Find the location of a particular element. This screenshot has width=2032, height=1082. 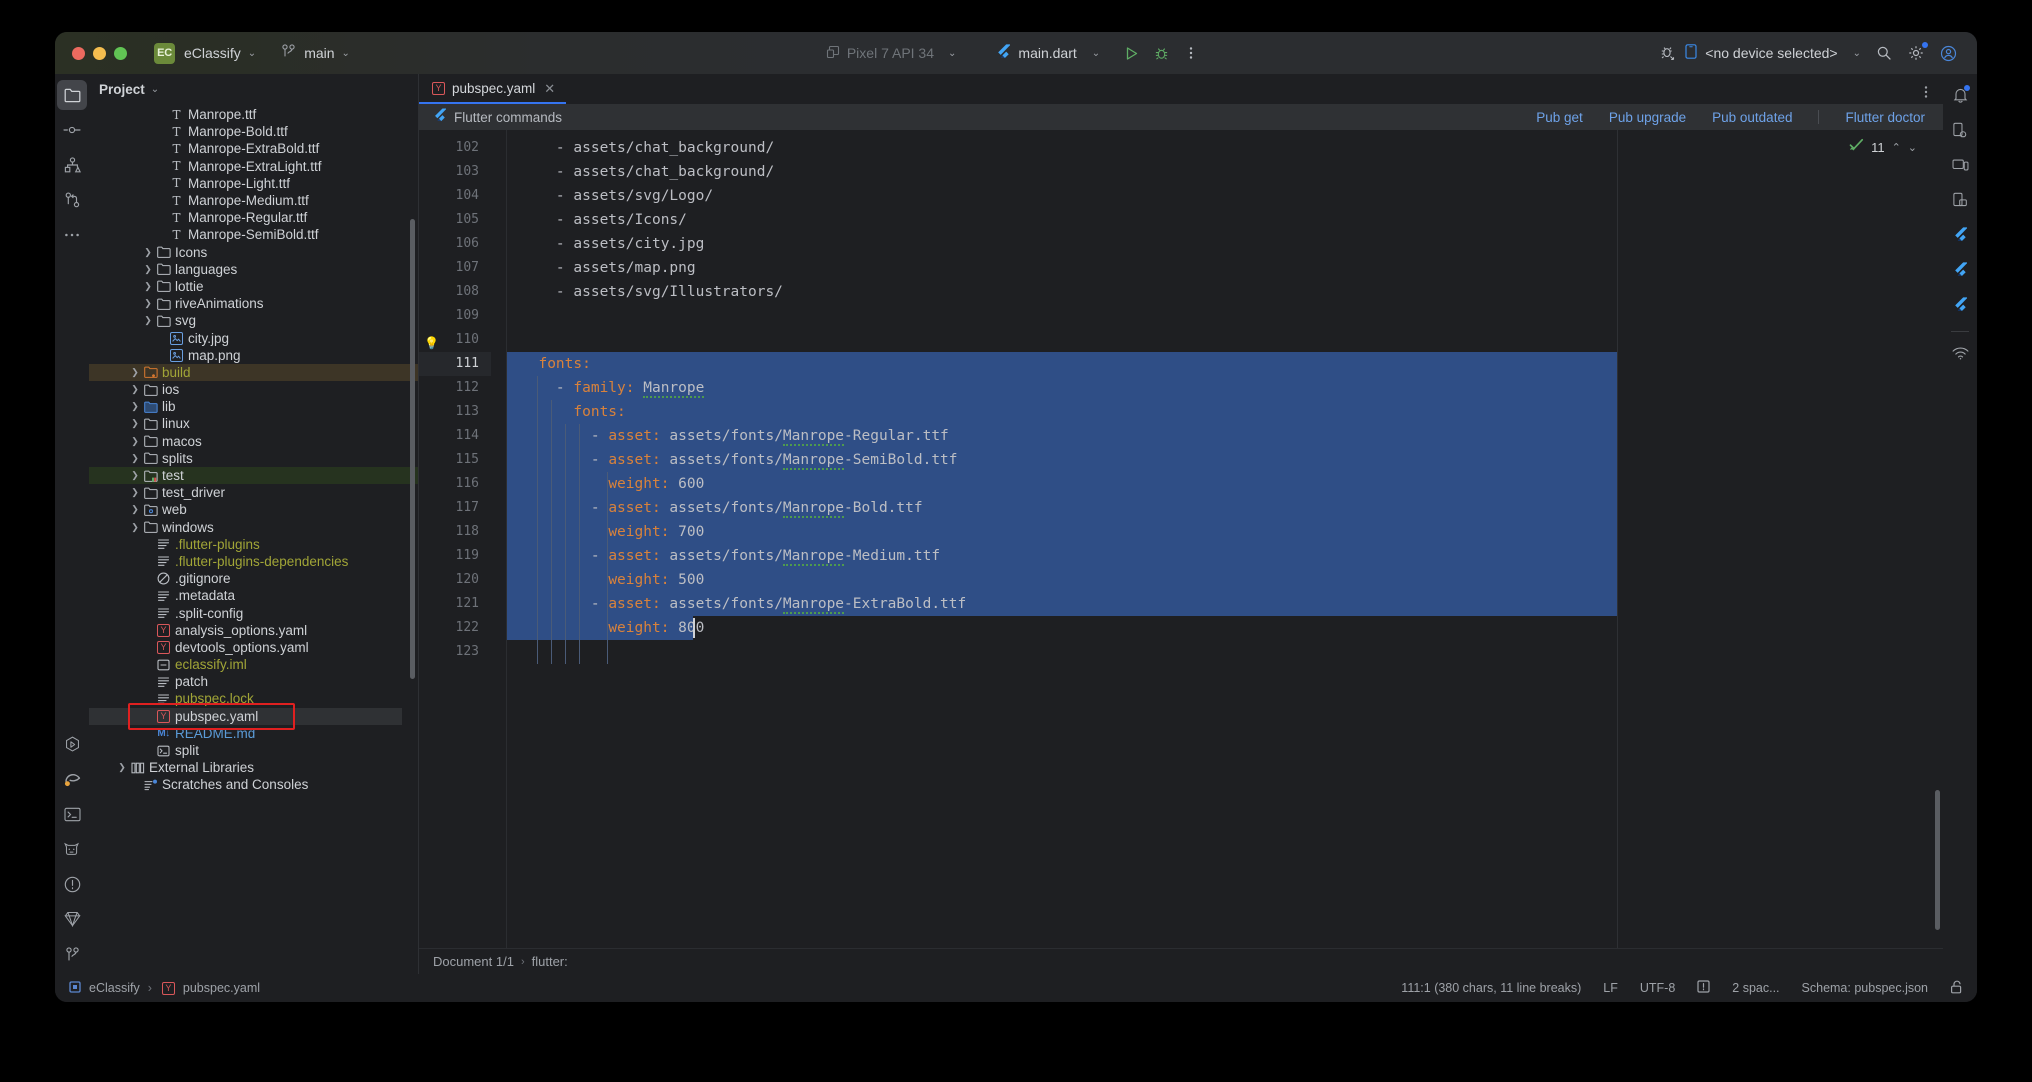

chevron-up-icon: ⌃ is located at coordinates (1896, 147).